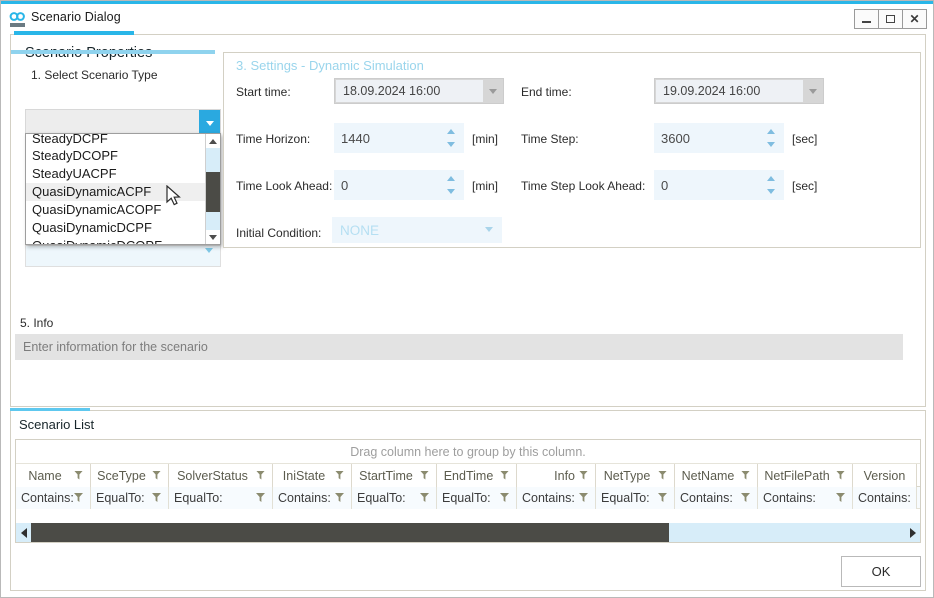  What do you see at coordinates (57, 424) in the screenshot?
I see `scenario-list-title: Scenario List` at bounding box center [57, 424].